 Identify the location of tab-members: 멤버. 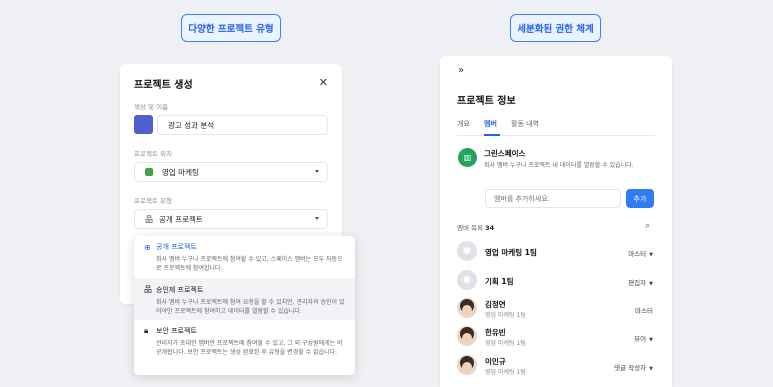
(490, 124).